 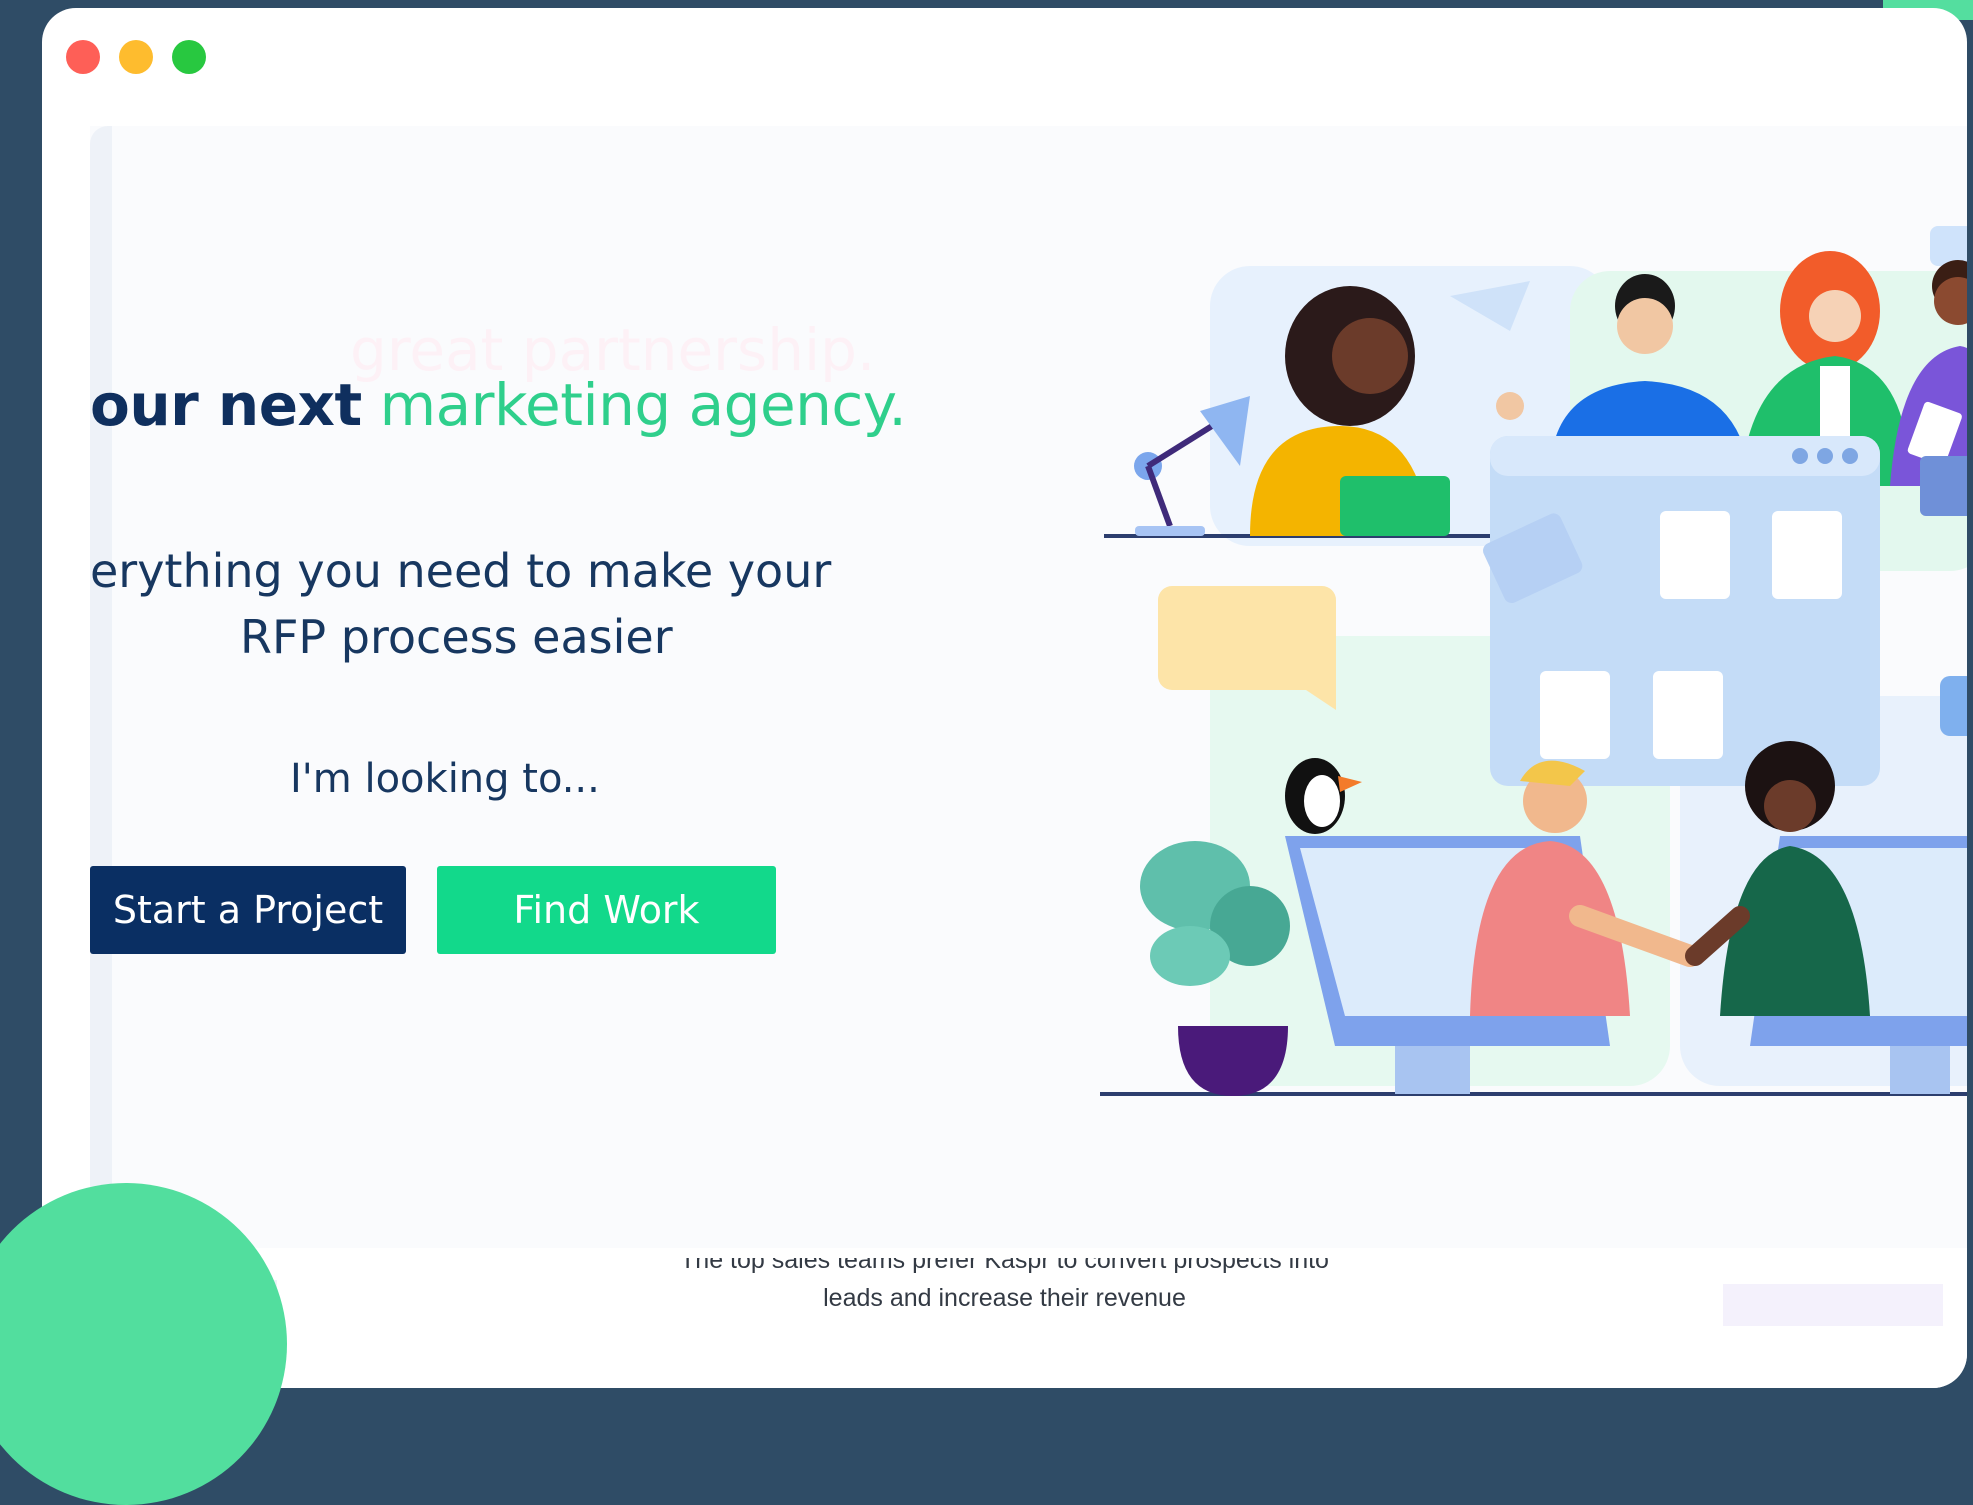 What do you see at coordinates (1953, 706) in the screenshot?
I see `thumbs-up-icon` at bounding box center [1953, 706].